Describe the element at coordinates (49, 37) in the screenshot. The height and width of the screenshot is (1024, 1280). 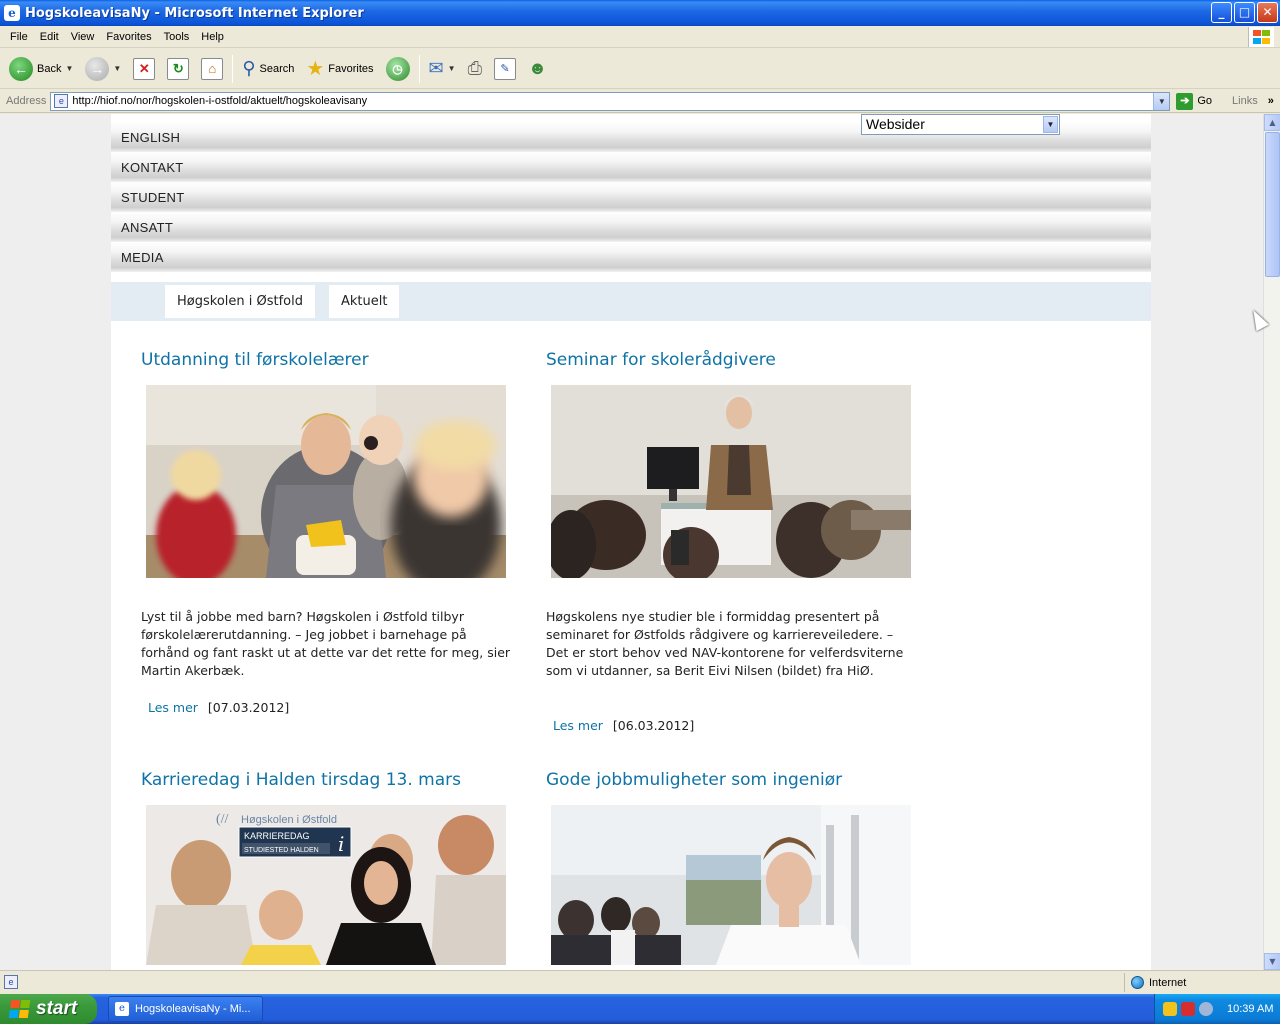
I see `menu-edit: Edit` at that location.